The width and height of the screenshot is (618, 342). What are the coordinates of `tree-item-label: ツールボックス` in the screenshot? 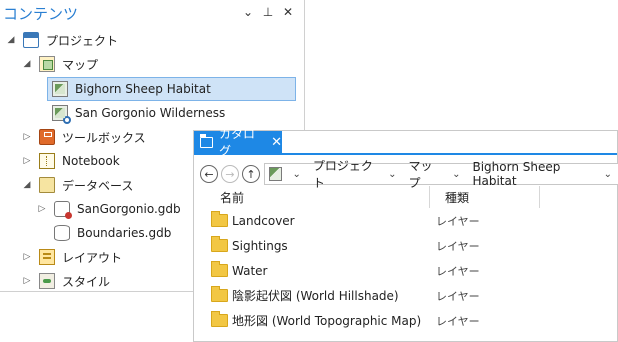 It's located at (104, 137).